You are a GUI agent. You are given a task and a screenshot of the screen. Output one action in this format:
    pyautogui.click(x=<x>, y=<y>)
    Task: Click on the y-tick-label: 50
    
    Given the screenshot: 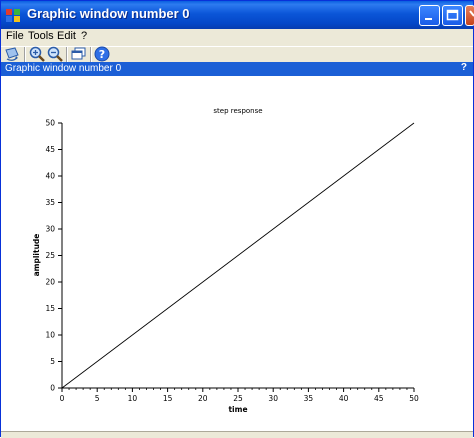 What is the action you would take?
    pyautogui.click(x=50, y=123)
    